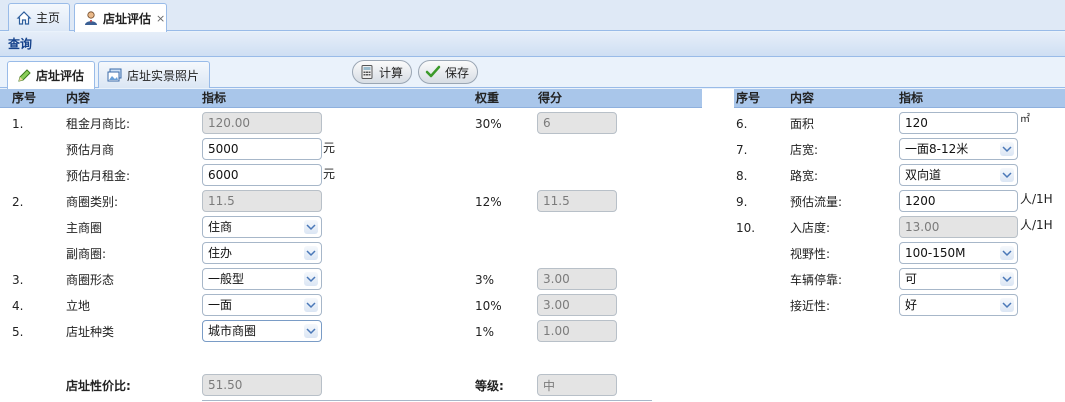 The height and width of the screenshot is (402, 1065). I want to click on select-value: 城市商圈, so click(232, 331).